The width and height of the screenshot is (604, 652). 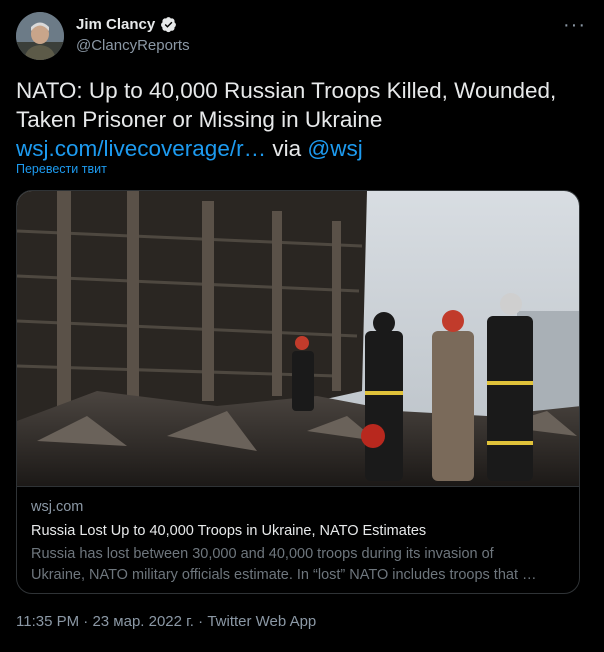 I want to click on more-options-button: ···, so click(x=574, y=25).